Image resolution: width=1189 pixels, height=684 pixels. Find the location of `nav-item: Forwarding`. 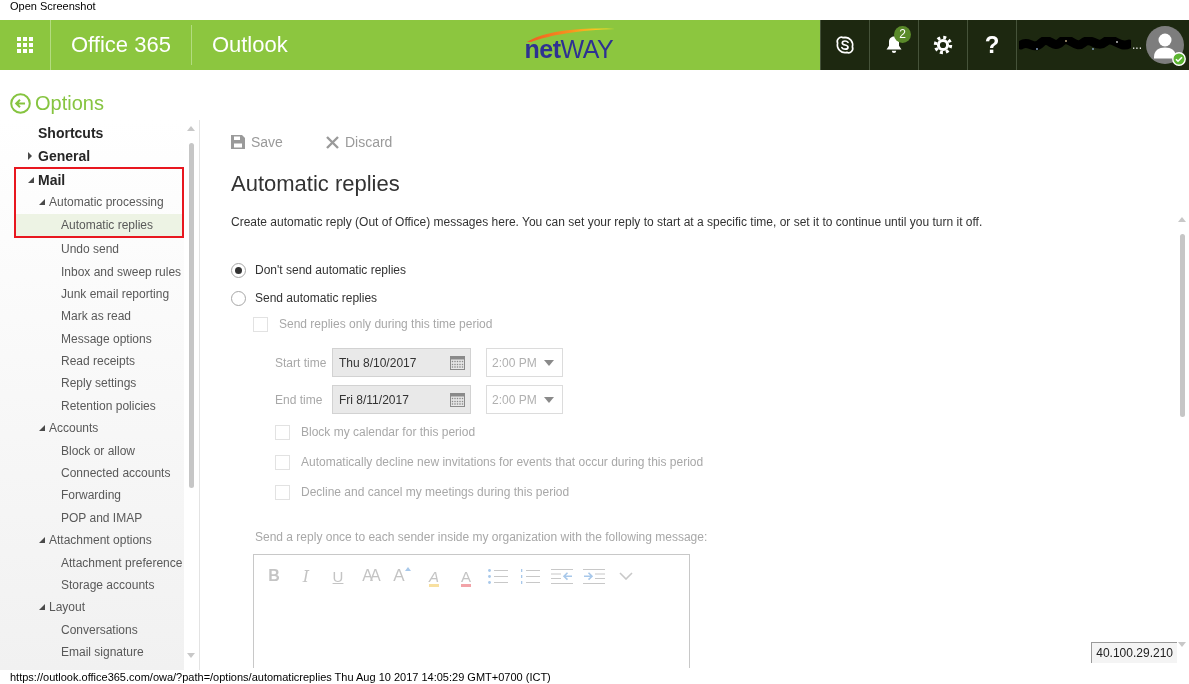

nav-item: Forwarding is located at coordinates (92, 495).